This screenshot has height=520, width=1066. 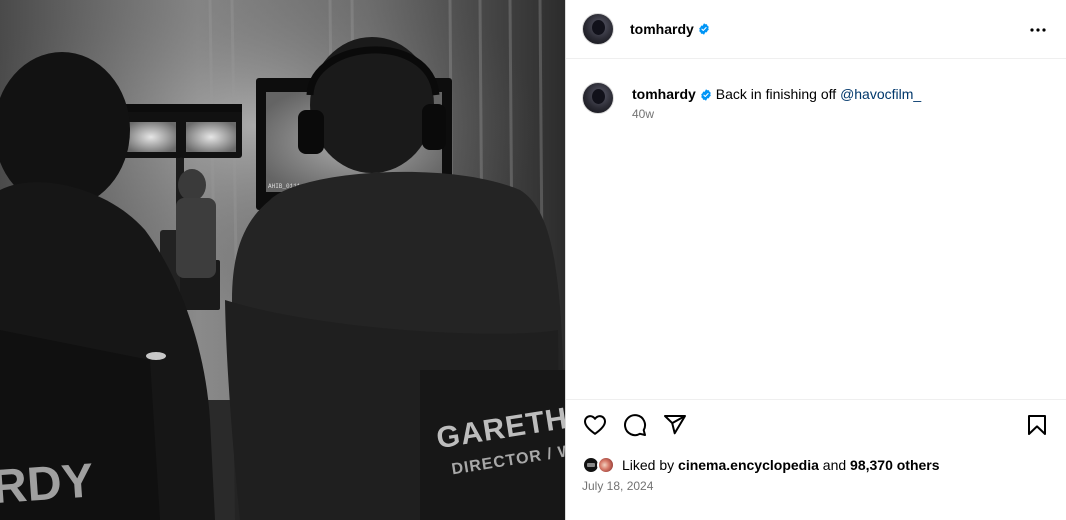 I want to click on caption-username: tomhardy, so click(x=664, y=94).